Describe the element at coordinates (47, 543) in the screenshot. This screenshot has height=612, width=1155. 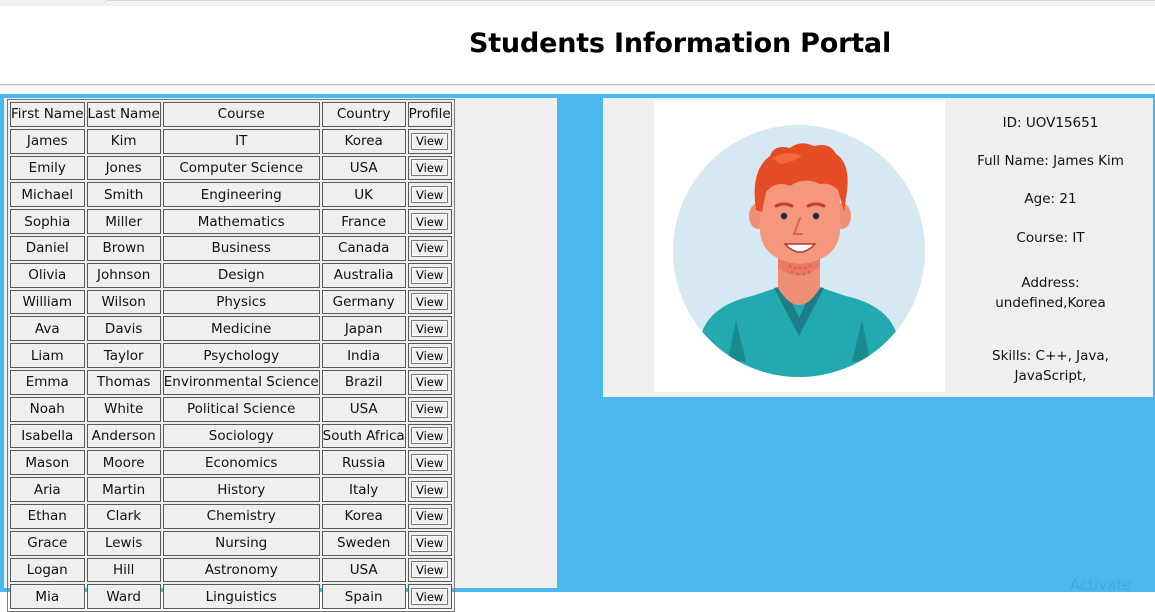
I see `cell-first-name: Grace` at that location.